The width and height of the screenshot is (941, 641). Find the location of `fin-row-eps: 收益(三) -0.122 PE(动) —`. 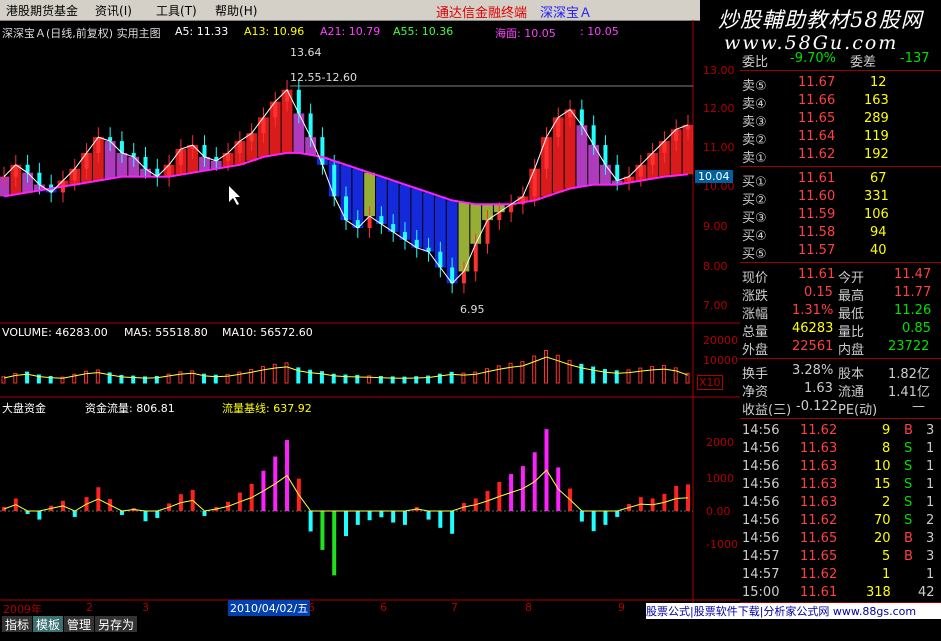

fin-row-eps: 收益(三) -0.122 PE(动) — is located at coordinates (840, 408).